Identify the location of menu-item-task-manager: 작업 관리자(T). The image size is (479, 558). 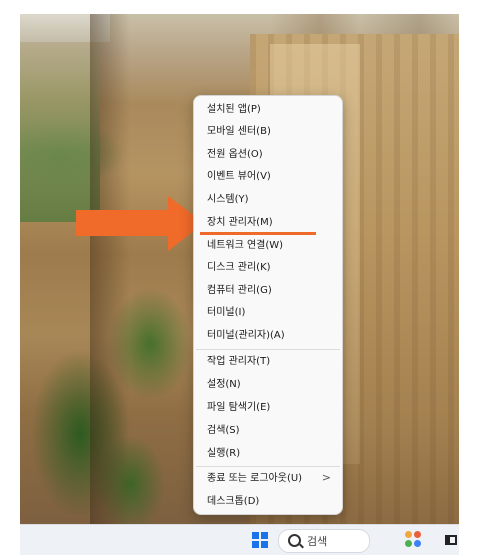
(268, 362).